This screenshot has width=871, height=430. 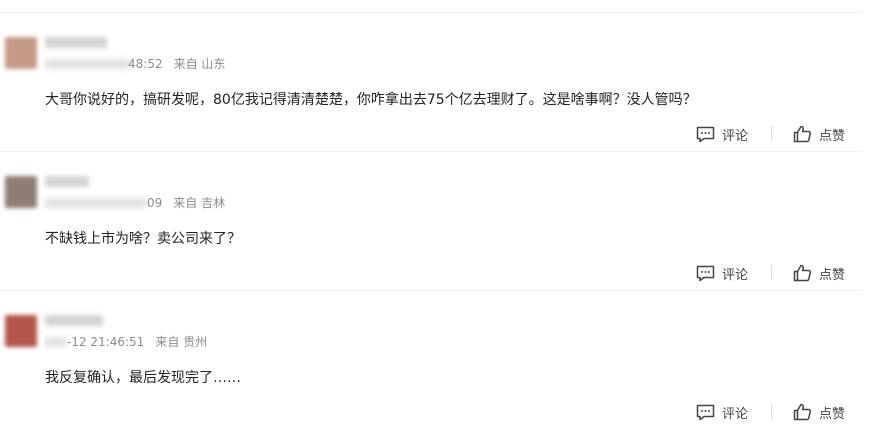 I want to click on comment-text: 不缺钱上市为啥？卖公司来了？, so click(x=143, y=239).